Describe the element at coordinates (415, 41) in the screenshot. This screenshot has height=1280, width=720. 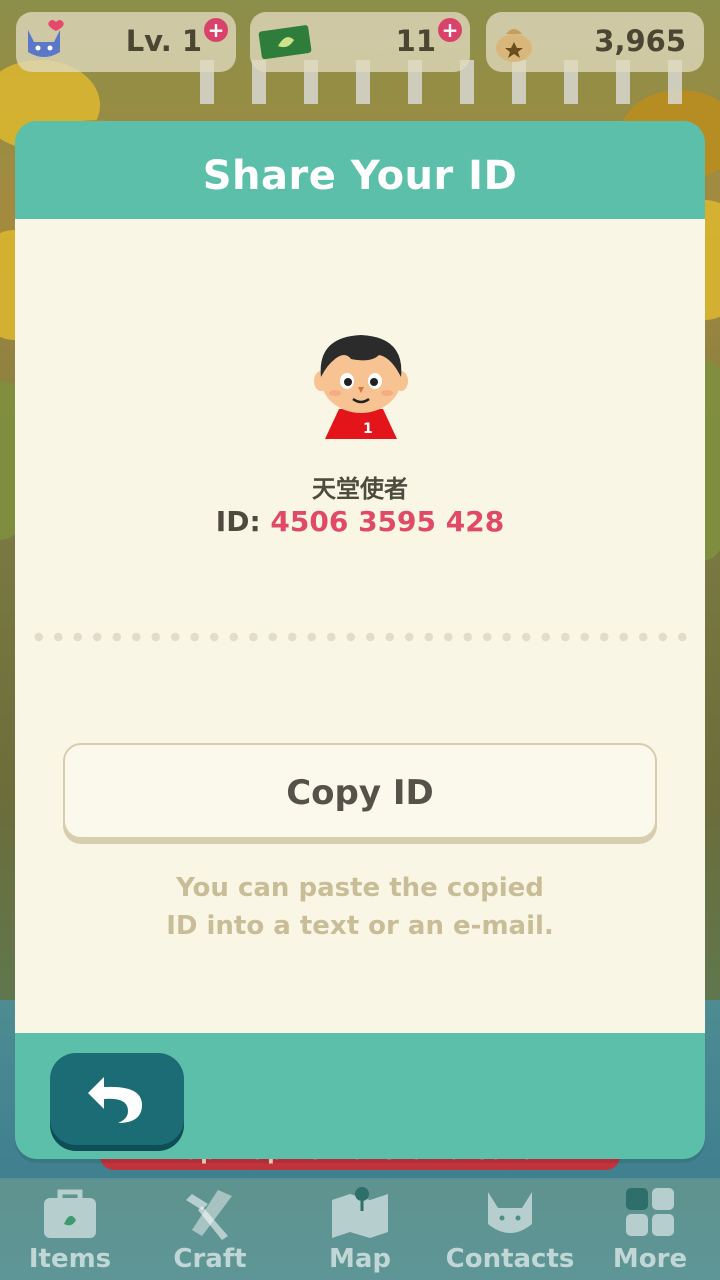
I see `tickets-count: 11` at that location.